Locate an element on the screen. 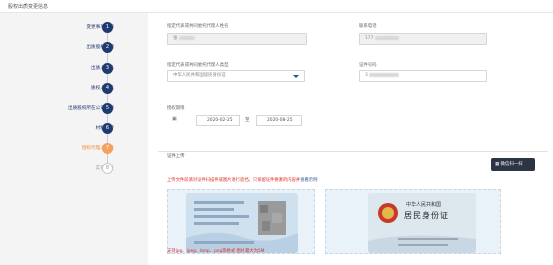 This screenshot has width=553, height=265. cert-no-field: 3 is located at coordinates (423, 76).